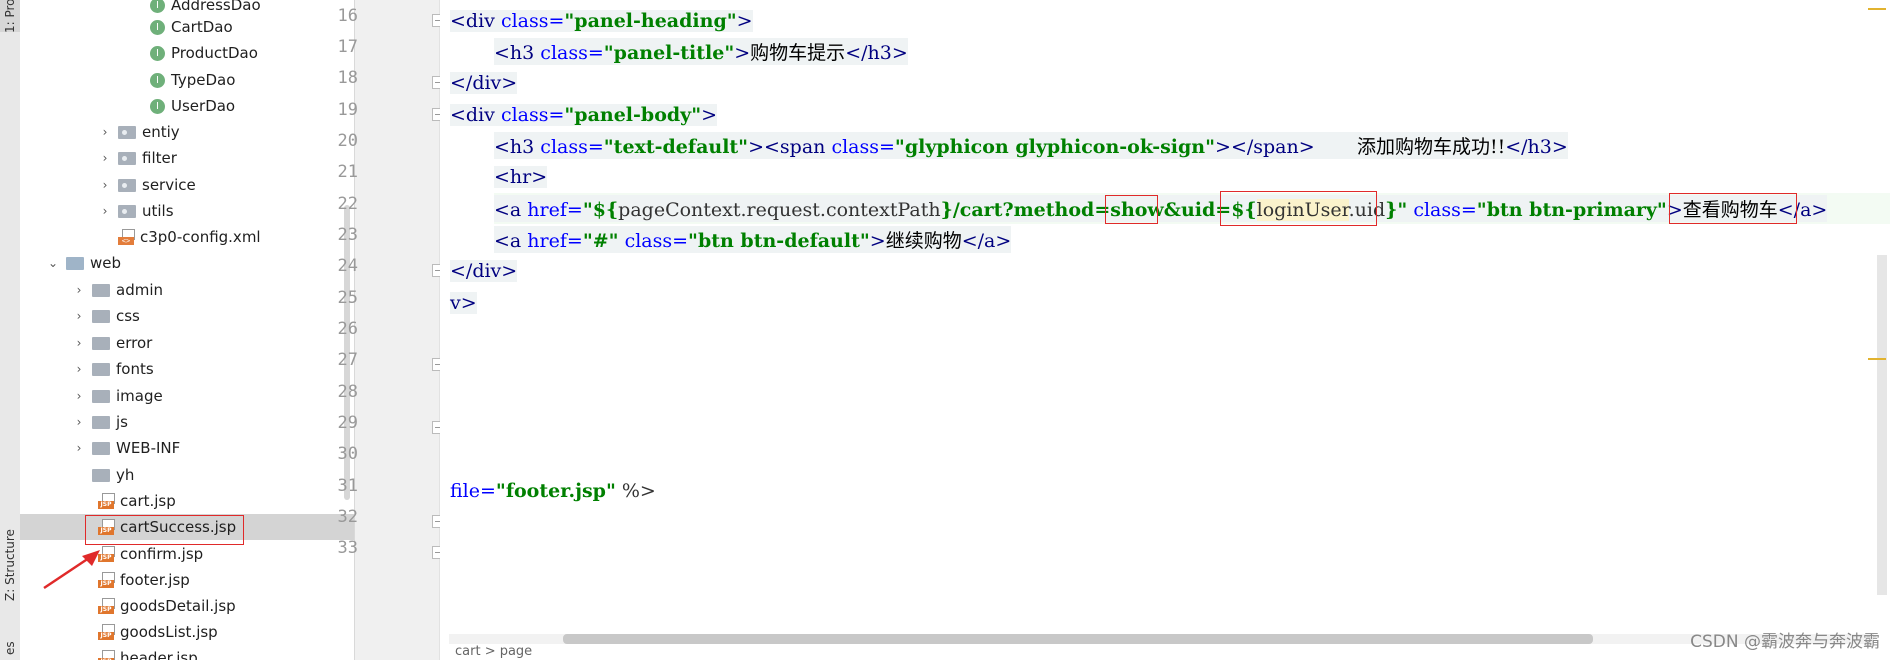  I want to click on line-number: 23, so click(347, 235).